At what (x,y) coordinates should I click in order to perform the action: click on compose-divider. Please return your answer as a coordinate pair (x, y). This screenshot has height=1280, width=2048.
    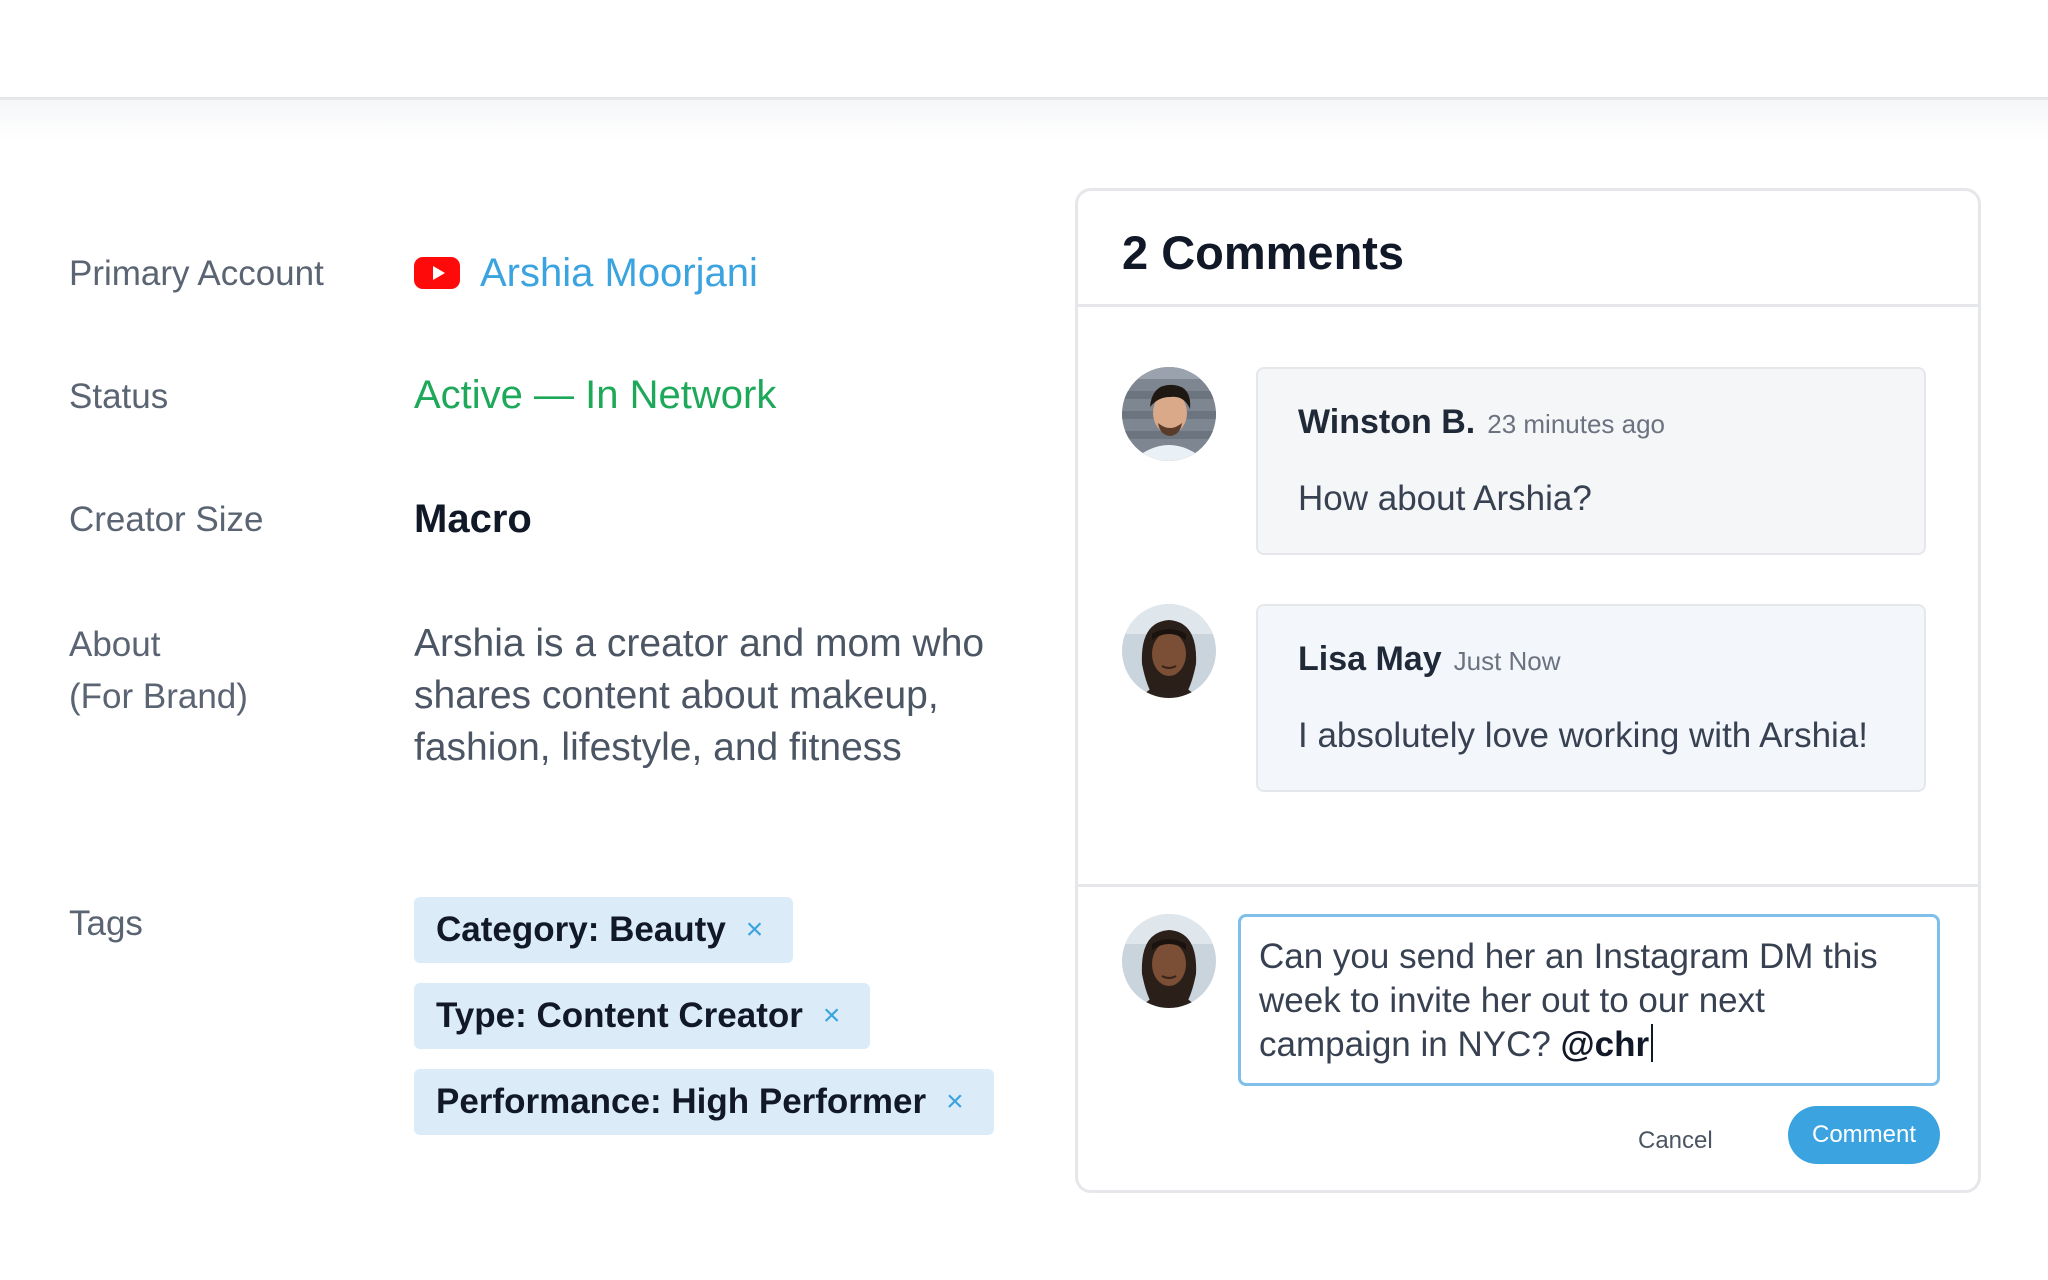
    Looking at the image, I should click on (1528, 885).